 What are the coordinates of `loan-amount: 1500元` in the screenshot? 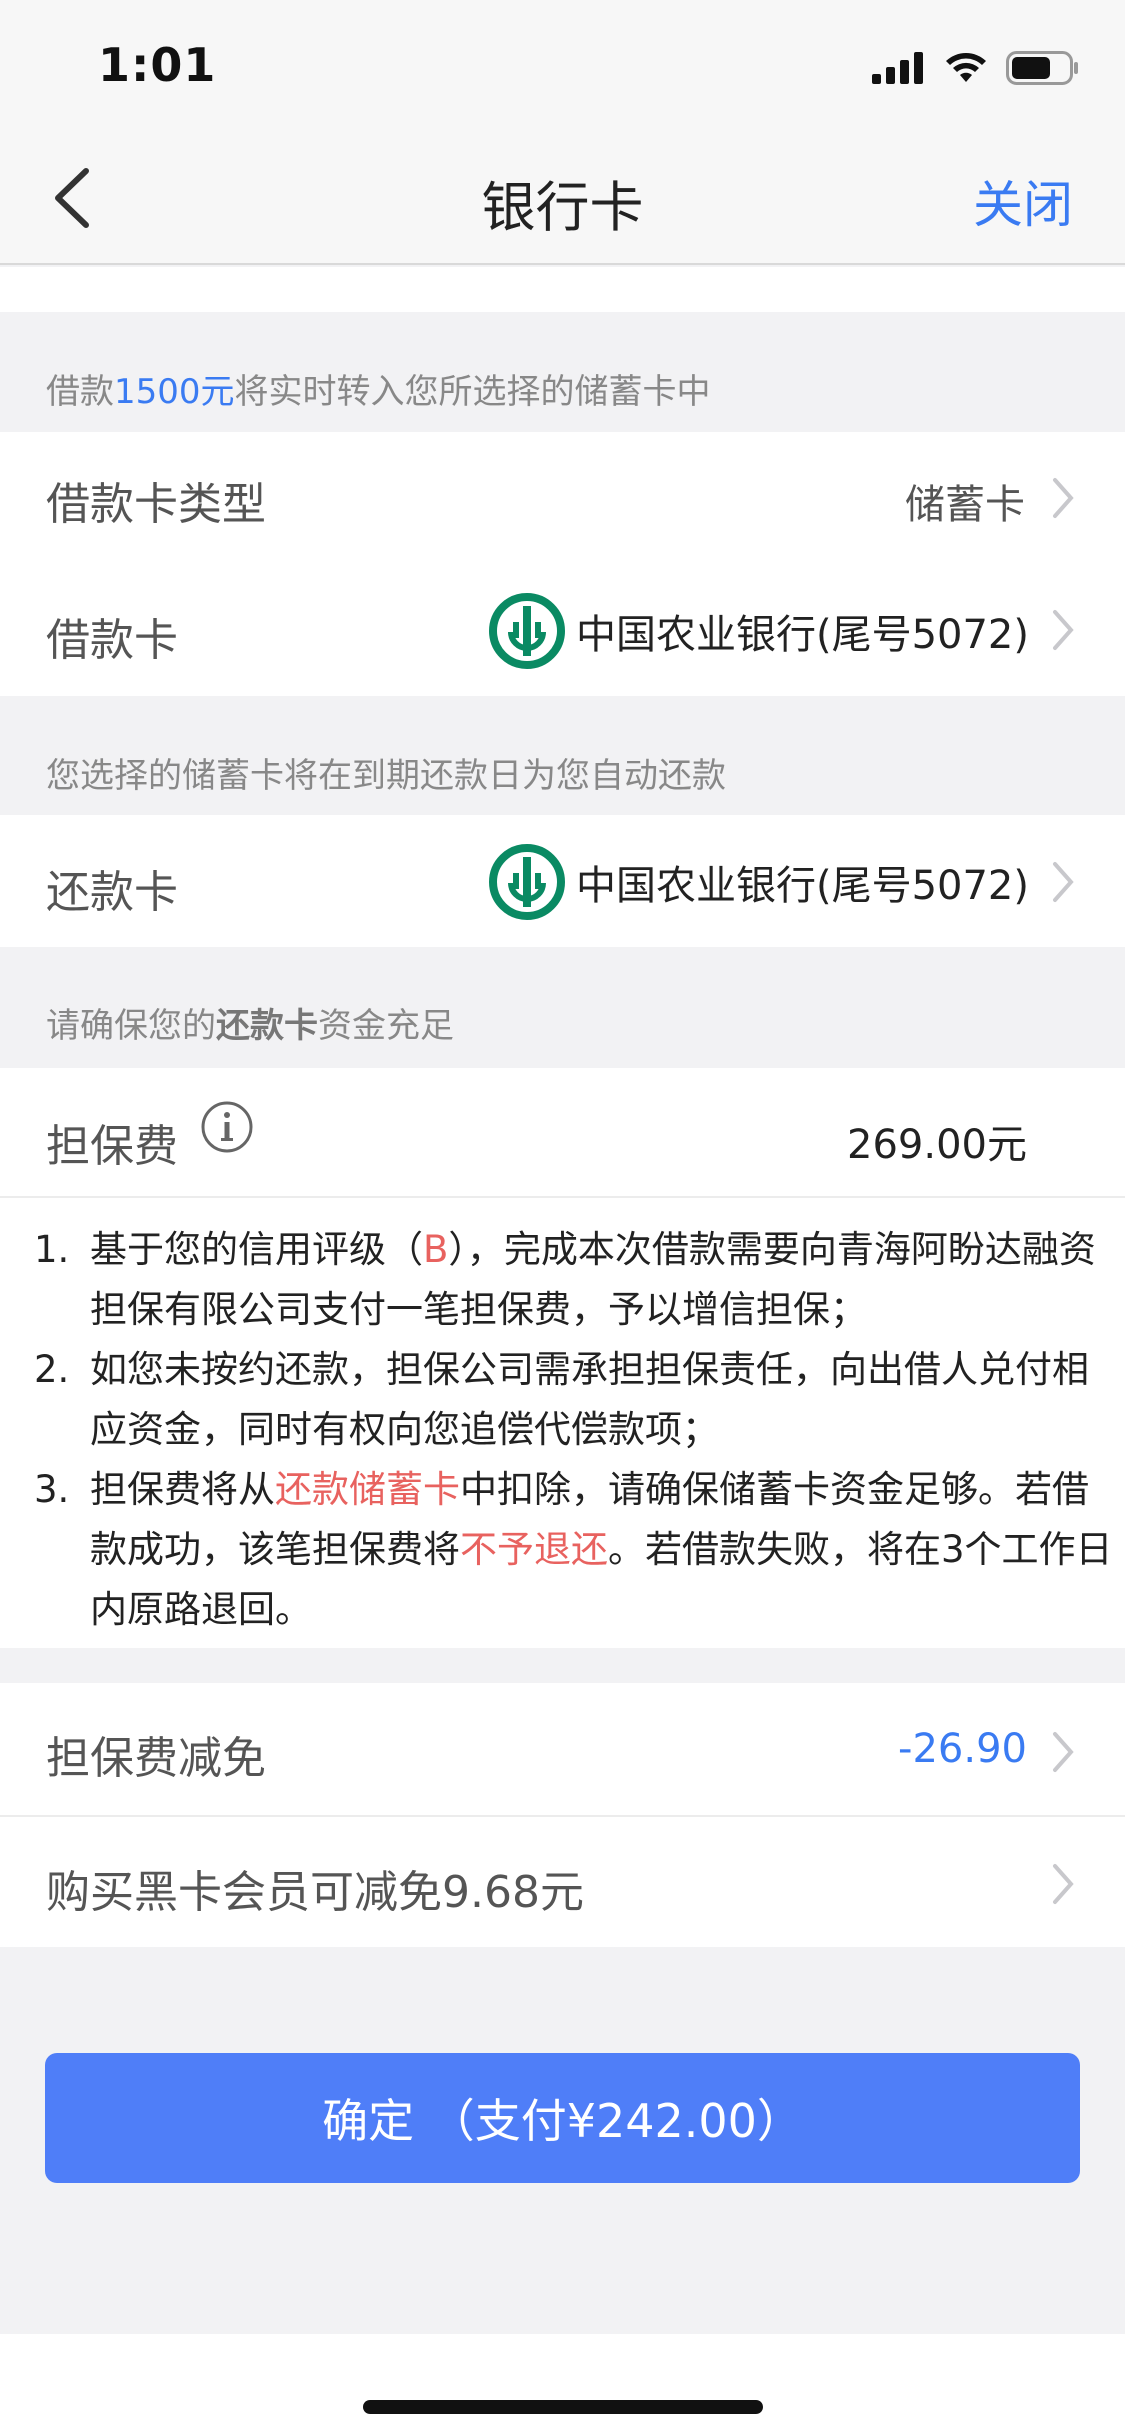 It's located at (174, 392).